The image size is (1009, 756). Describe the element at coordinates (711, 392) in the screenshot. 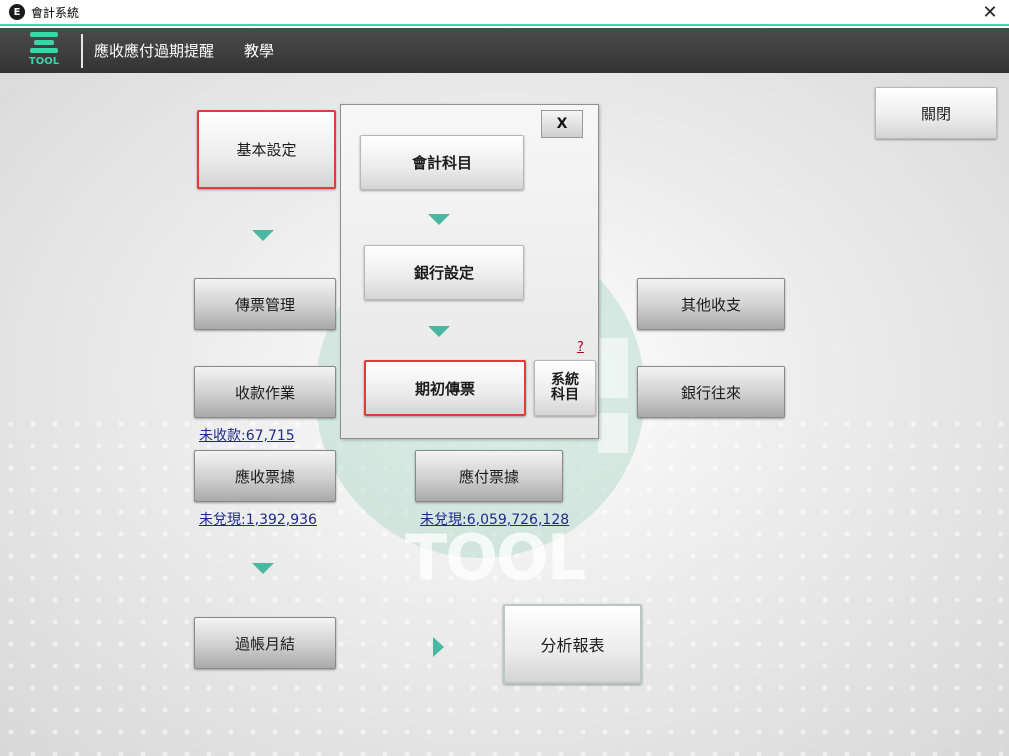

I see `bank-transactions-button: 銀行往來` at that location.